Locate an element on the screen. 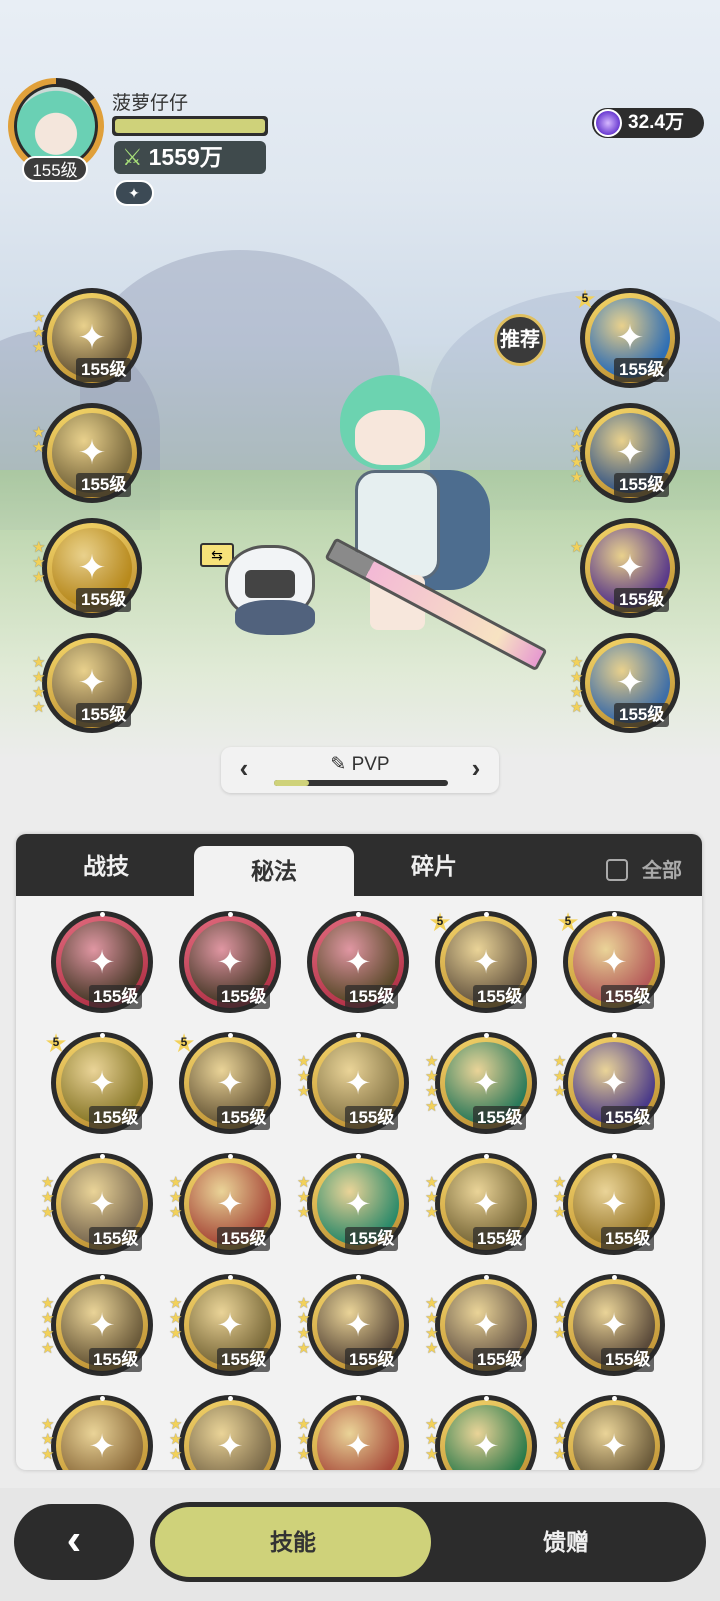  equipped-skill-left-2: ✦ 155级 ★ ★ is located at coordinates (87, 453).